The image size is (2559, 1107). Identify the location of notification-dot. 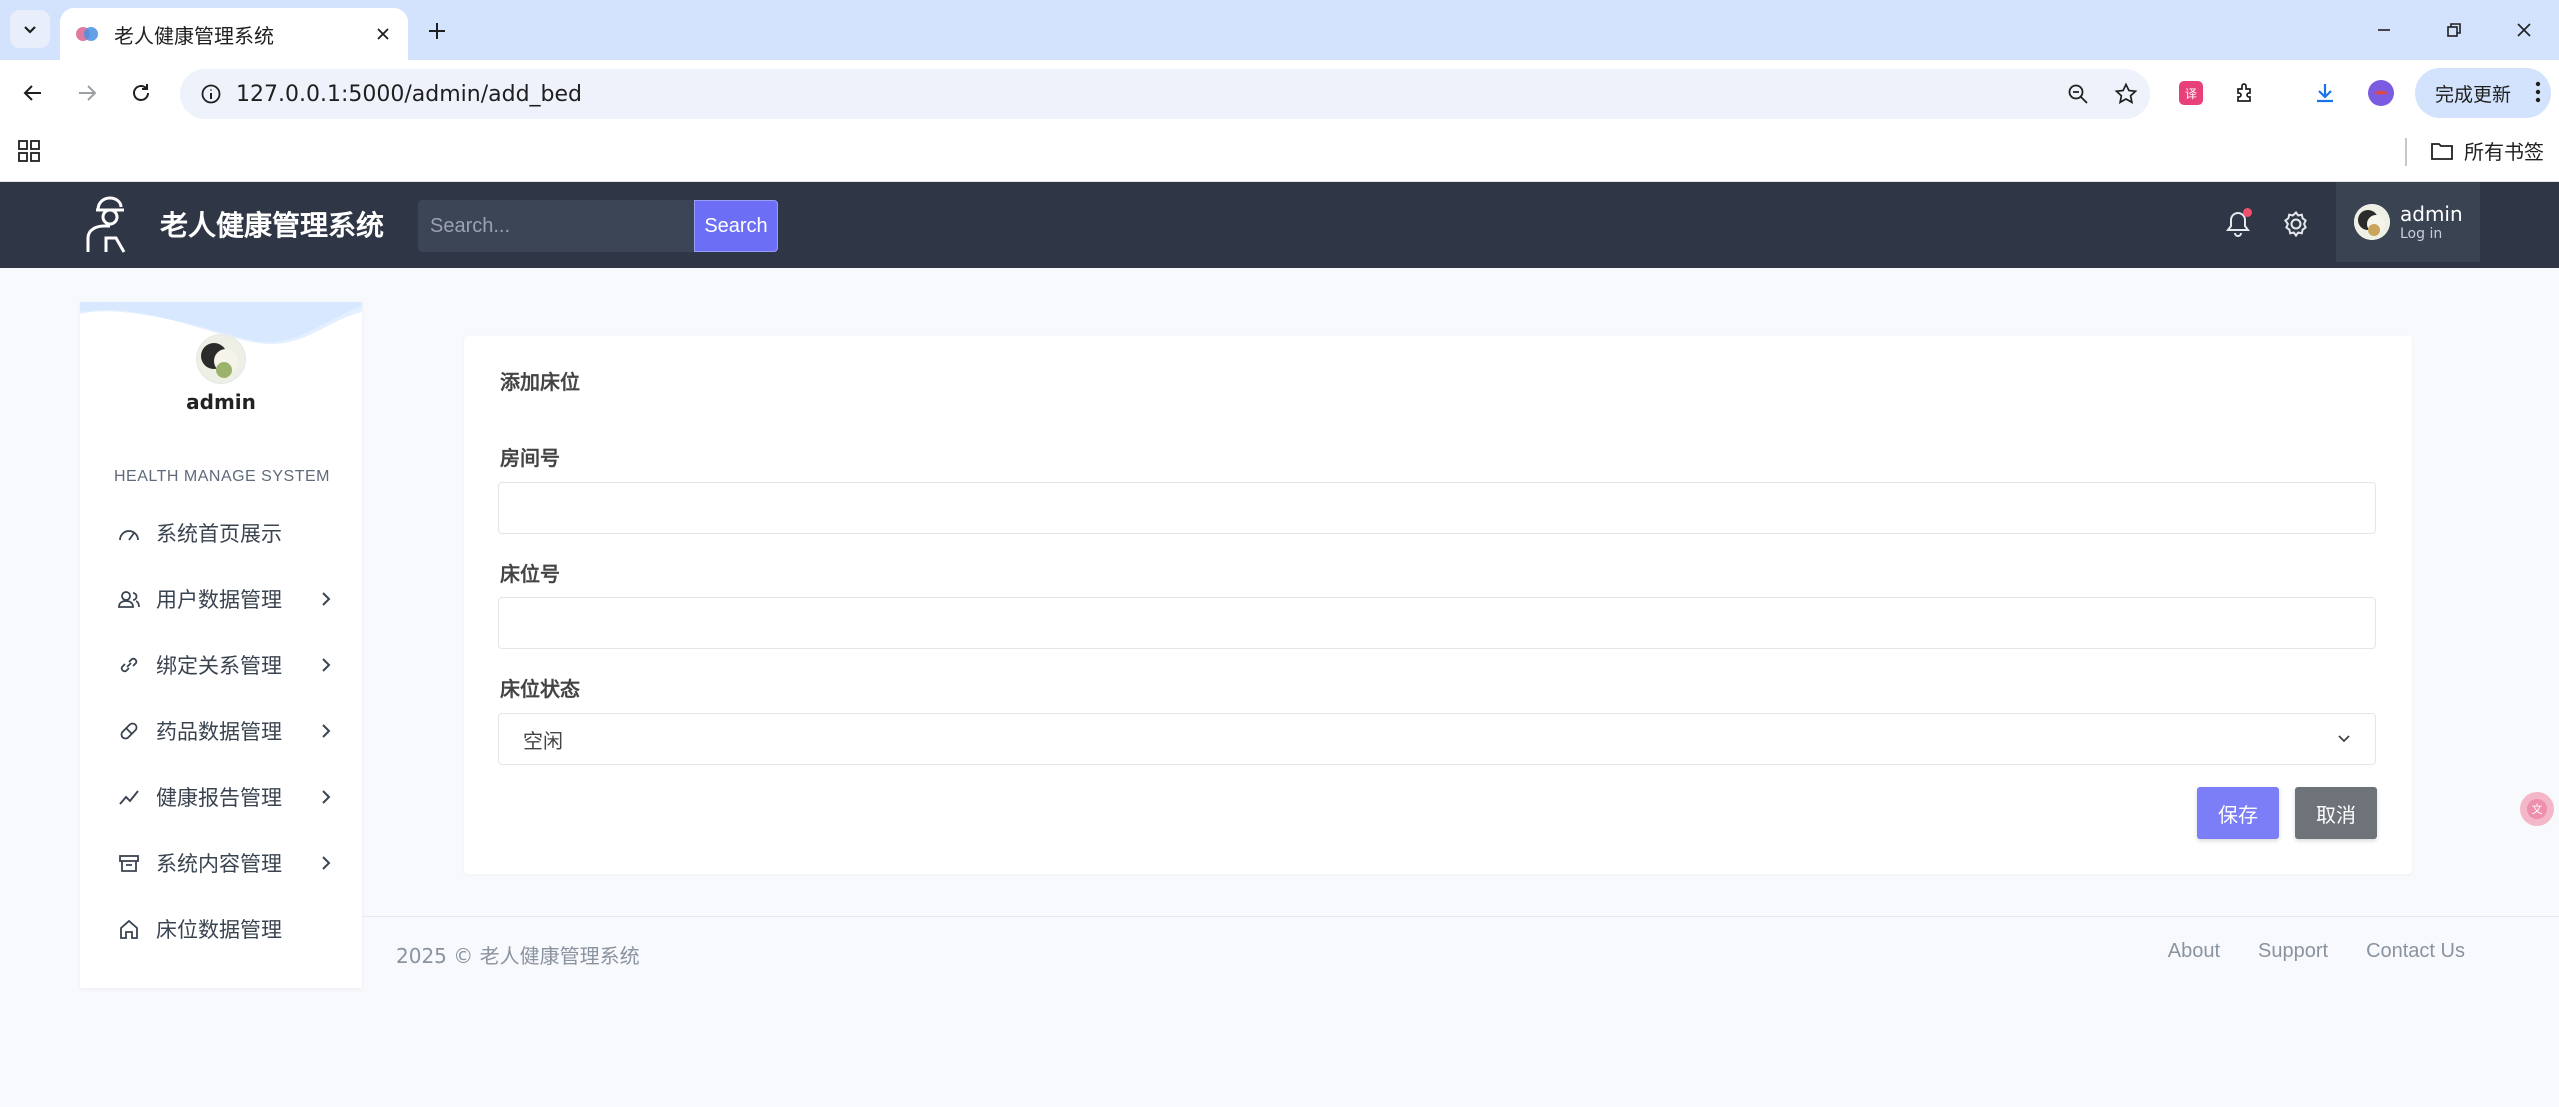
(2247, 212).